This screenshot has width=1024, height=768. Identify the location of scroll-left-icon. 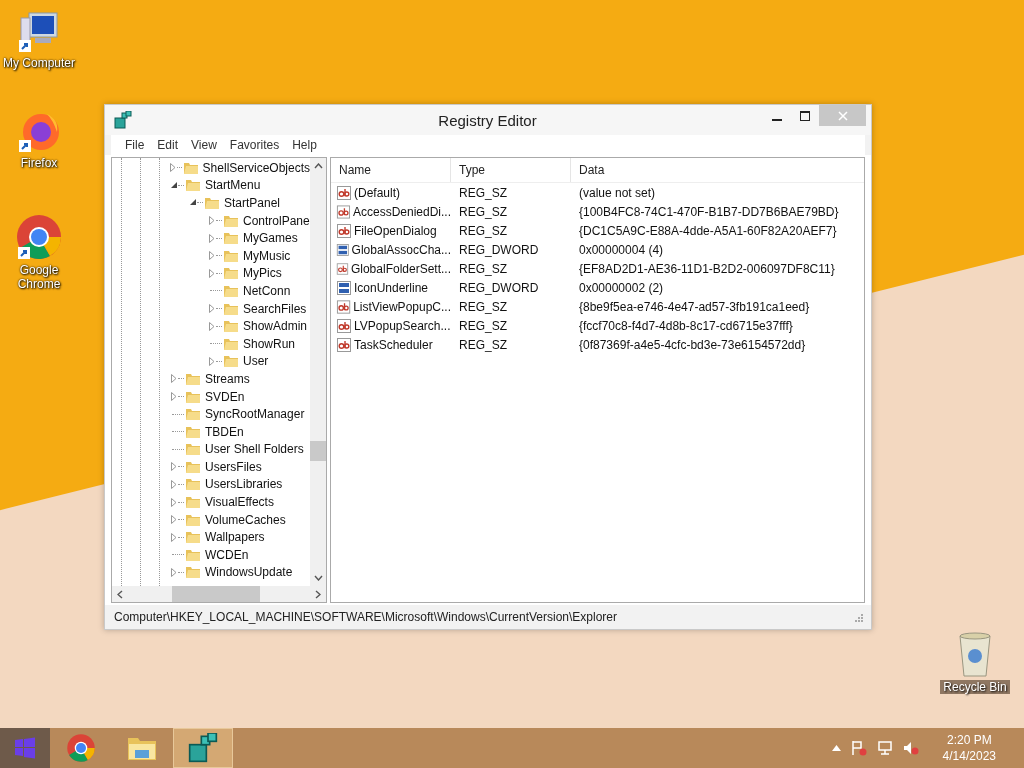
(120, 594).